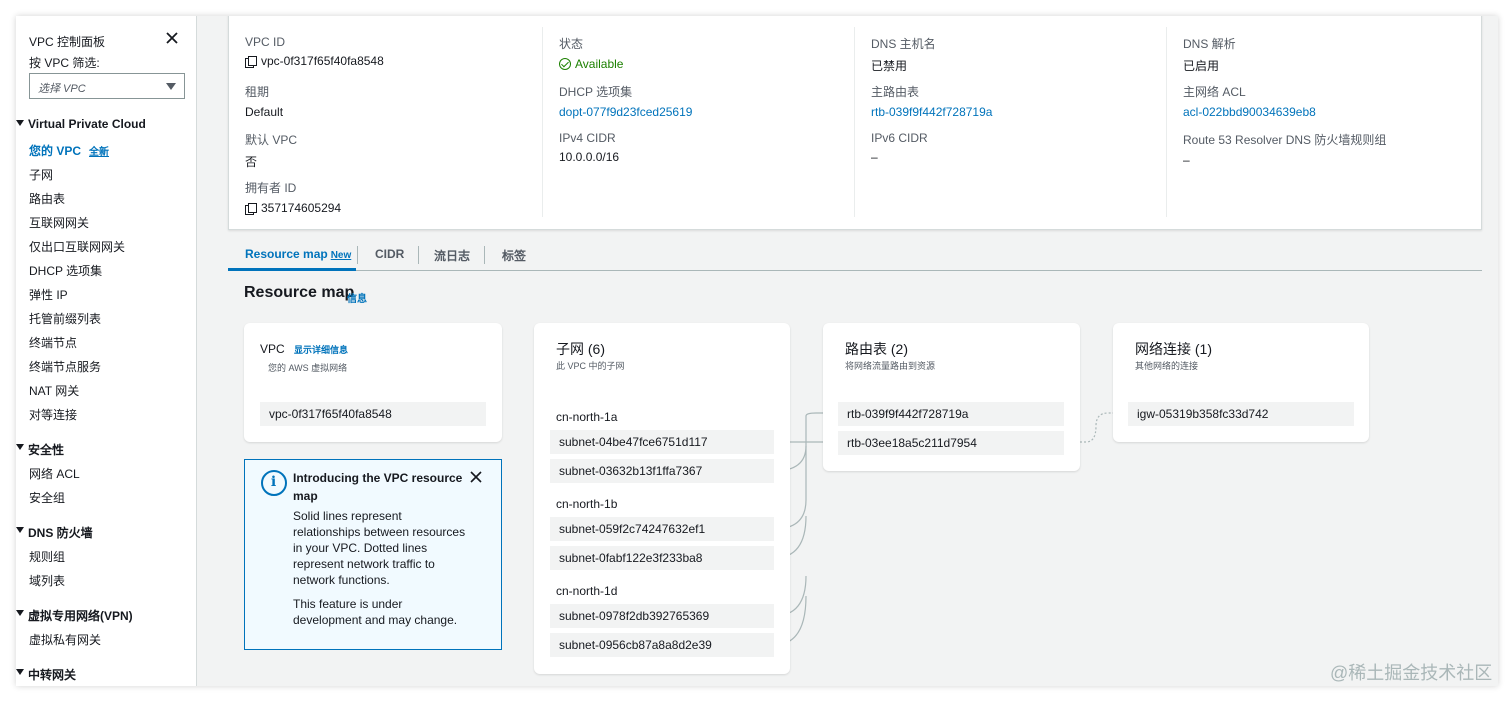 This screenshot has width=1512, height=701. What do you see at coordinates (378, 487) in the screenshot?
I see `info-alert-title: Introducing the VPC resource map` at bounding box center [378, 487].